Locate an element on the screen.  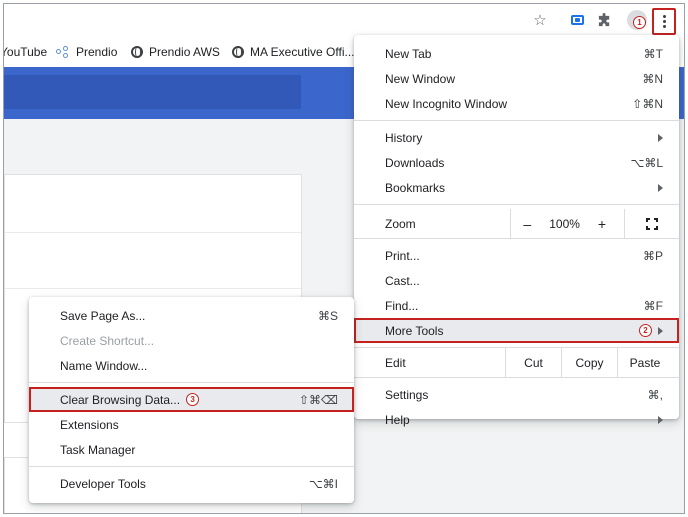
shortcut-text: ⌘P is located at coordinates (652, 255).